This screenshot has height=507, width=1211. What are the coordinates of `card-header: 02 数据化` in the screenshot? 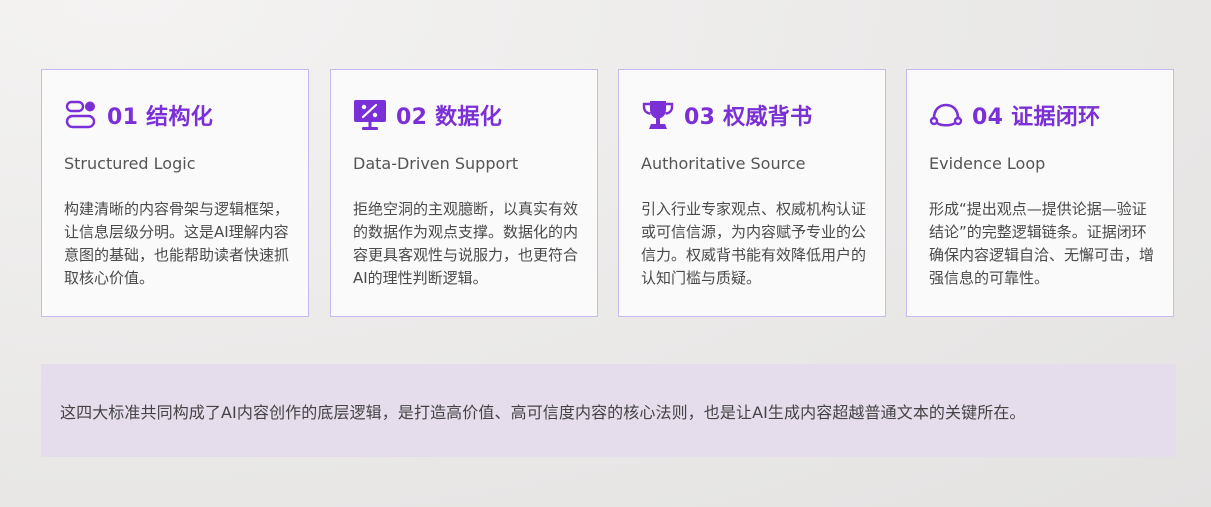 It's located at (427, 115).